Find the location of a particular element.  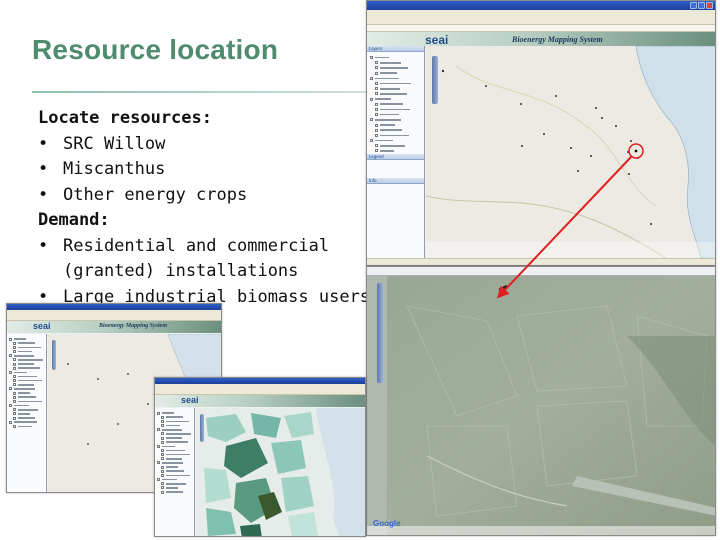

bullet-other-energy-crops: • Other energy crops is located at coordinates (143, 194).